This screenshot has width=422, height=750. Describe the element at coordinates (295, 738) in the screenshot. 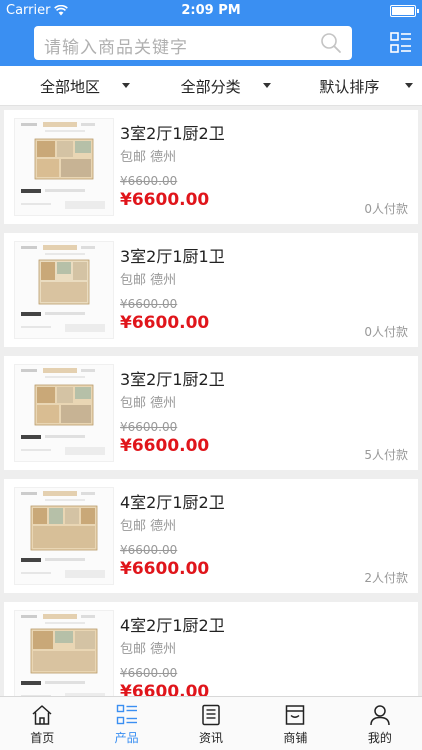

I see `tab-shop-label: 商铺` at that location.